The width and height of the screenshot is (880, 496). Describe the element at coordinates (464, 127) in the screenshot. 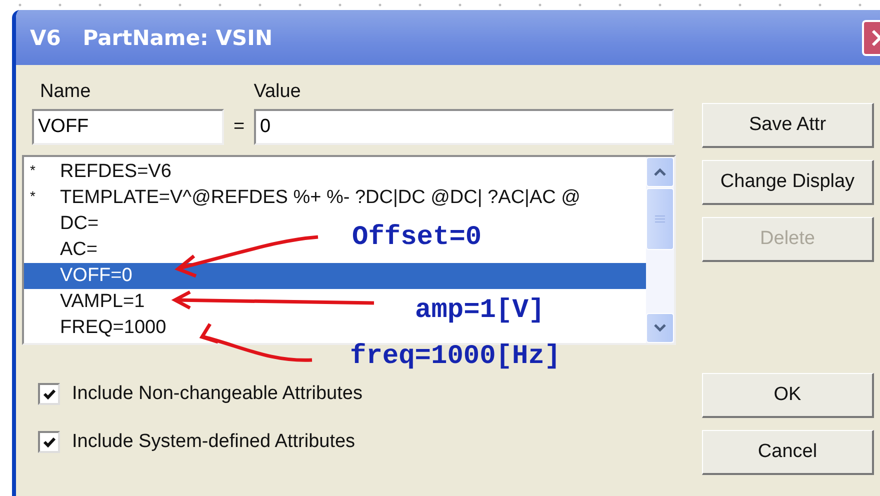

I see `value-field: 0` at that location.